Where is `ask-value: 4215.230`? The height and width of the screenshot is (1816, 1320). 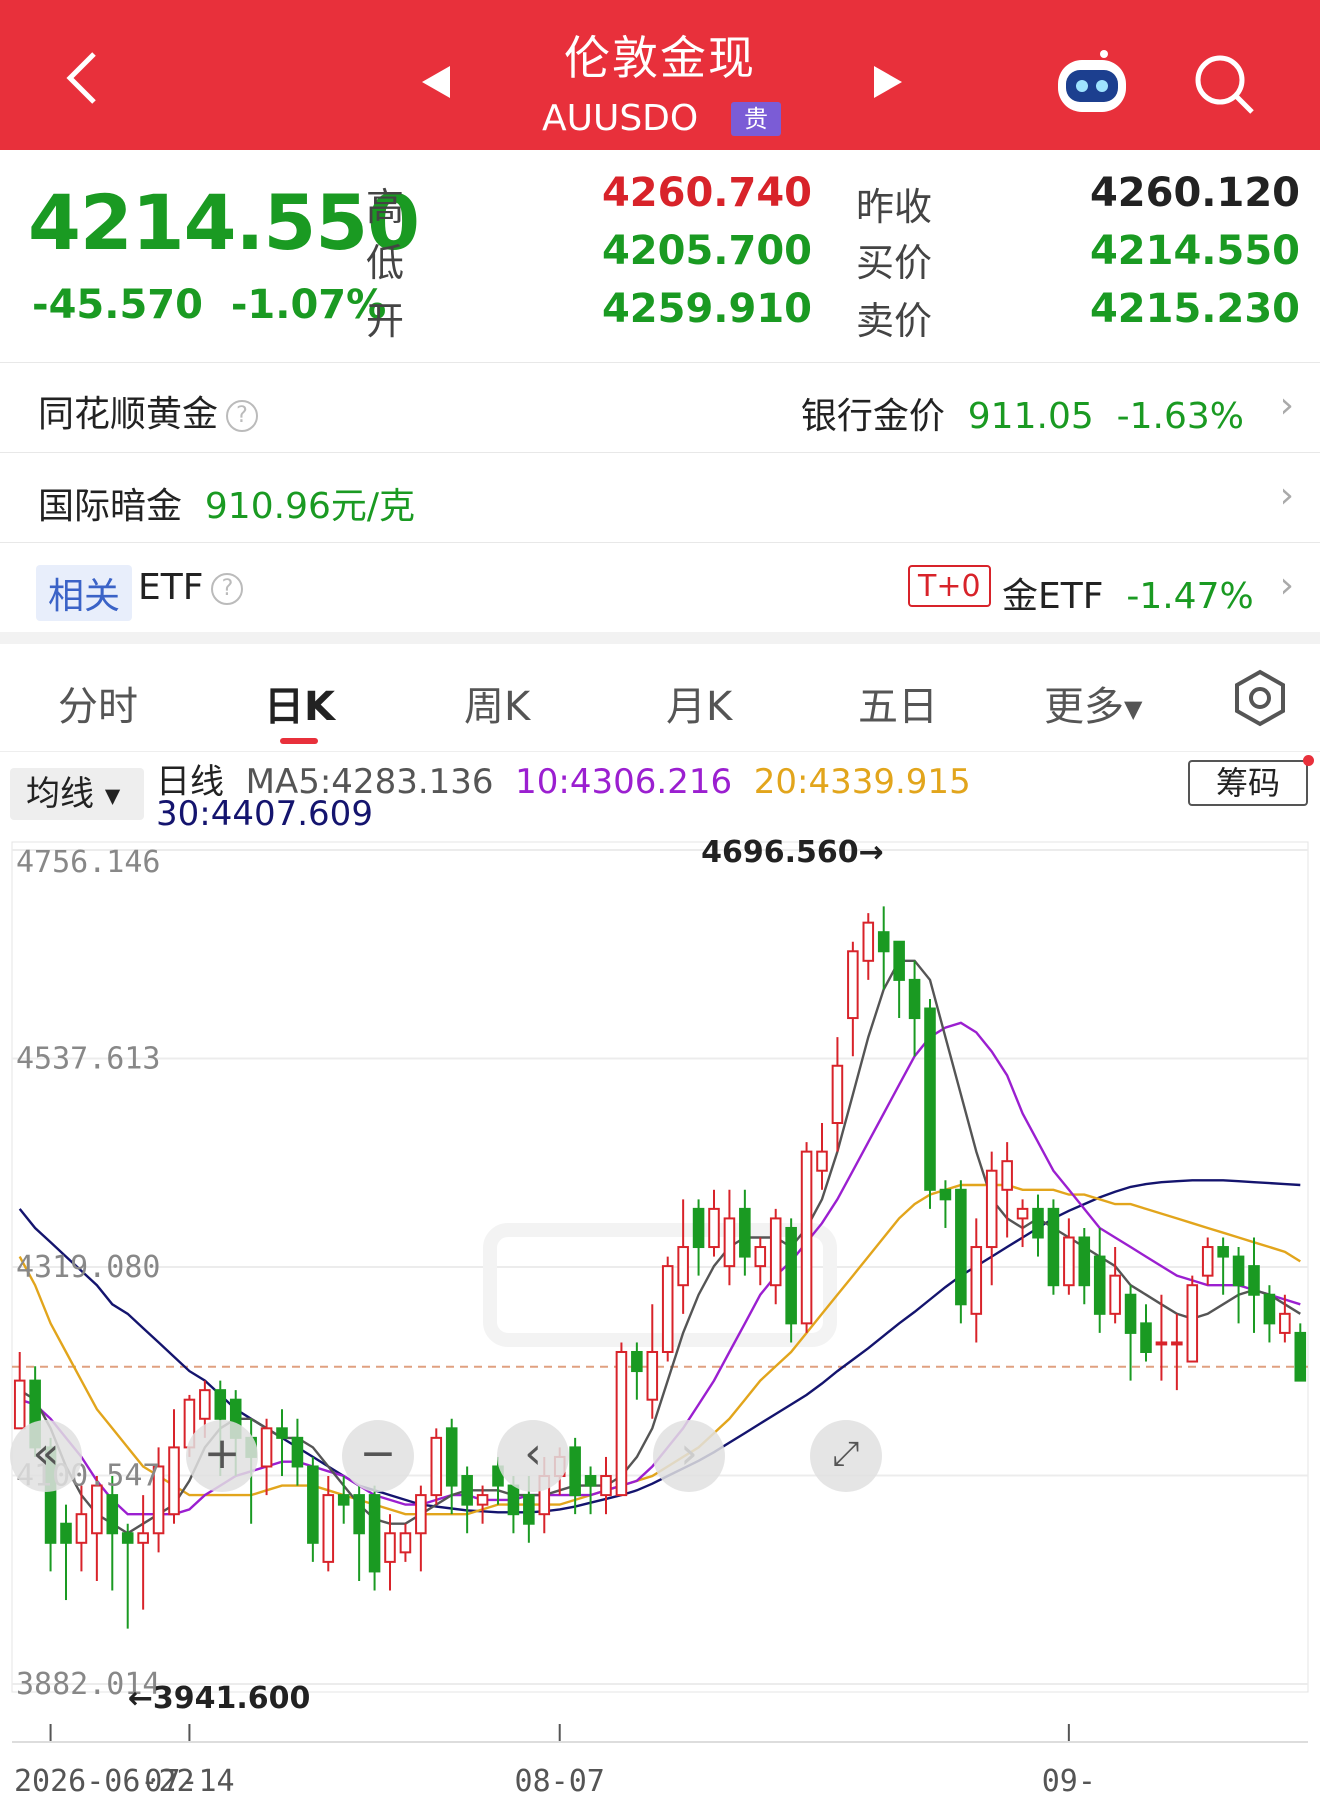 ask-value: 4215.230 is located at coordinates (1194, 309).